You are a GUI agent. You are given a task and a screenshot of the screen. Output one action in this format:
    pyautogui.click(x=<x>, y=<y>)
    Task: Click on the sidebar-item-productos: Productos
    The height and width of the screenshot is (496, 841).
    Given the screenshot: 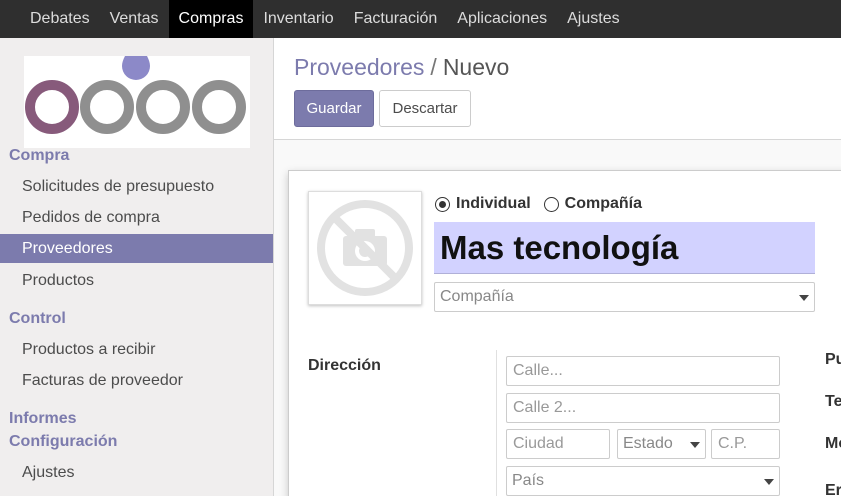 What is the action you would take?
    pyautogui.click(x=136, y=280)
    